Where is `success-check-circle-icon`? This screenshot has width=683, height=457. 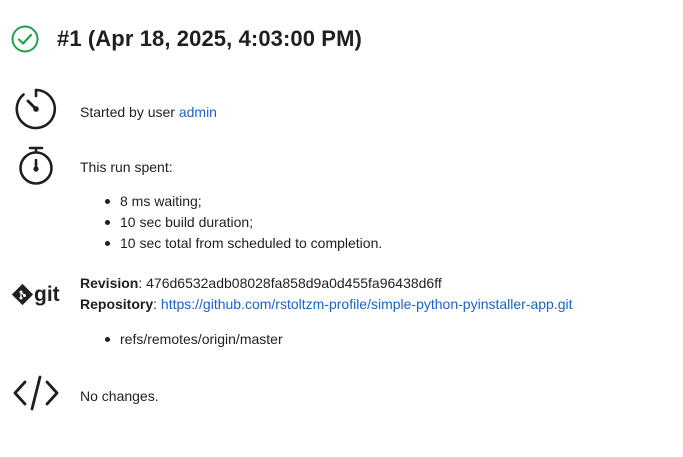 success-check-circle-icon is located at coordinates (25, 39).